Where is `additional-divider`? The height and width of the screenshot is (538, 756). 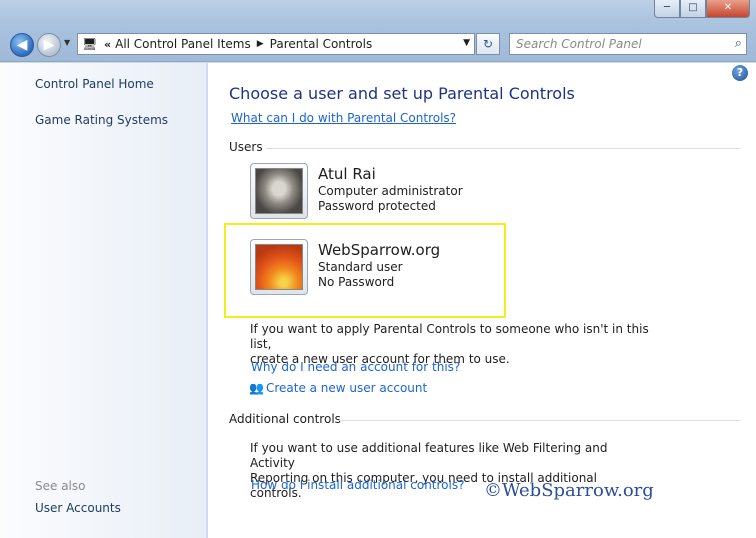
additional-divider is located at coordinates (539, 420).